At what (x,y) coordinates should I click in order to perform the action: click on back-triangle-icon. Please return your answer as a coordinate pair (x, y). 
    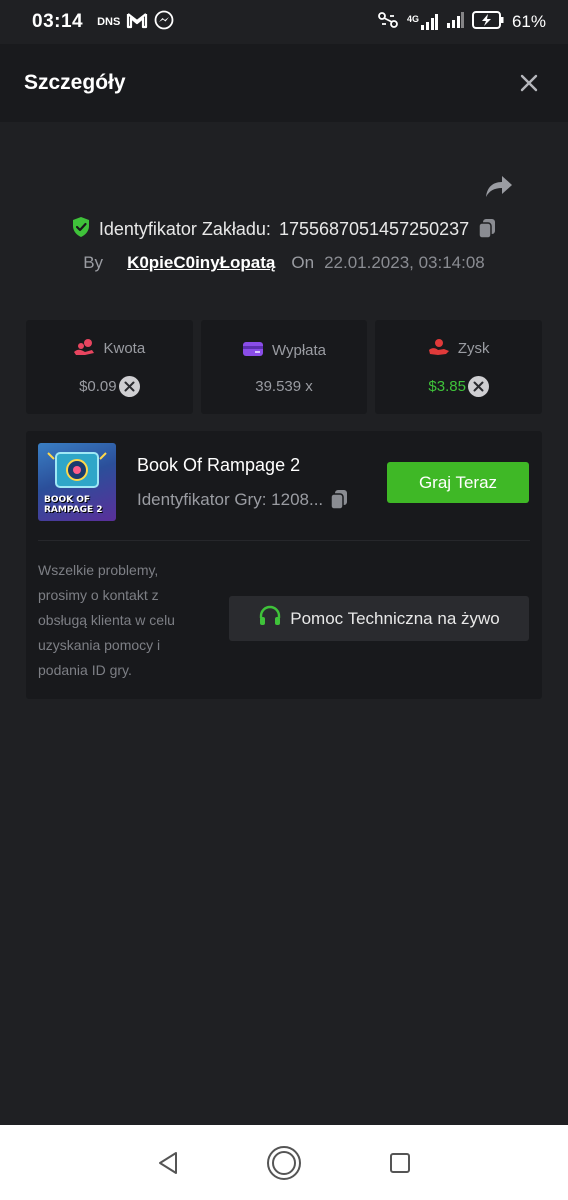
    Looking at the image, I should click on (168, 1162).